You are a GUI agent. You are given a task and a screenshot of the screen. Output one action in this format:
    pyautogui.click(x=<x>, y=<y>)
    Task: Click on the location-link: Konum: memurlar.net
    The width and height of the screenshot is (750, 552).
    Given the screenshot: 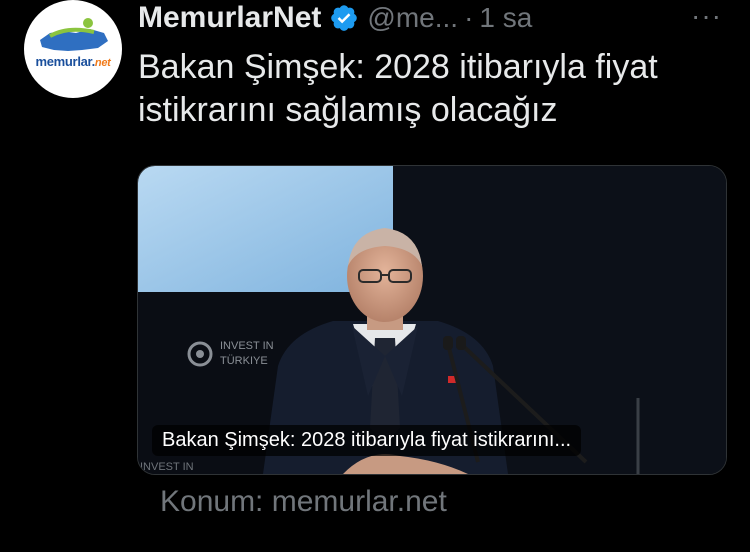 What is the action you would take?
    pyautogui.click(x=303, y=502)
    